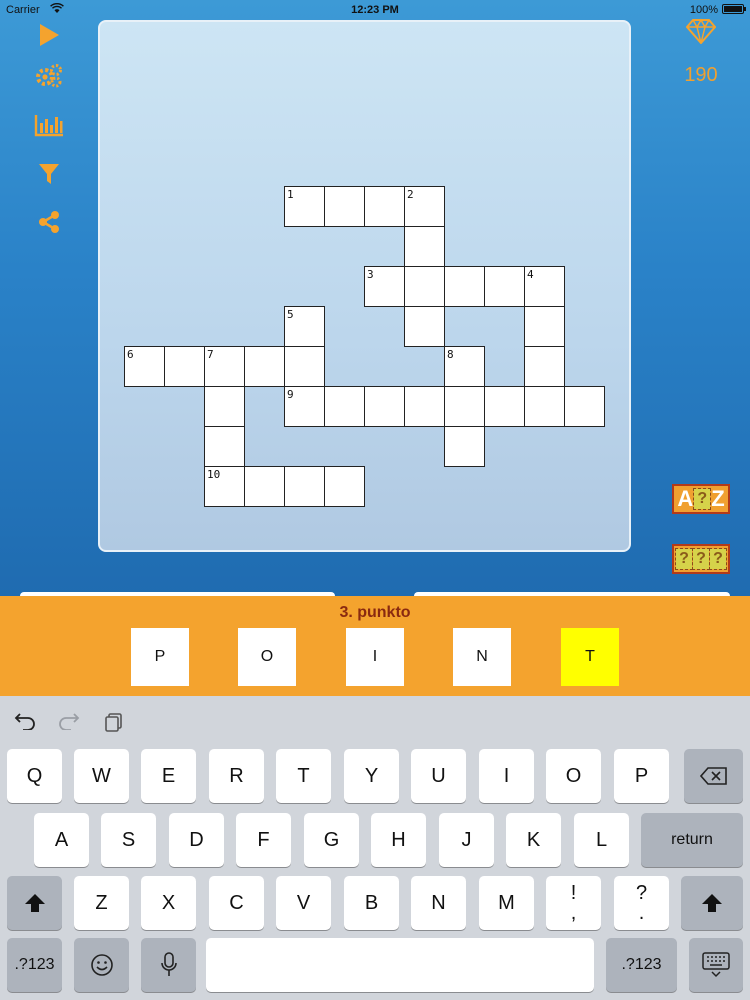 Image resolution: width=750 pixels, height=1000 pixels. Describe the element at coordinates (375, 657) in the screenshot. I see `answer-letter-cell: I` at that location.